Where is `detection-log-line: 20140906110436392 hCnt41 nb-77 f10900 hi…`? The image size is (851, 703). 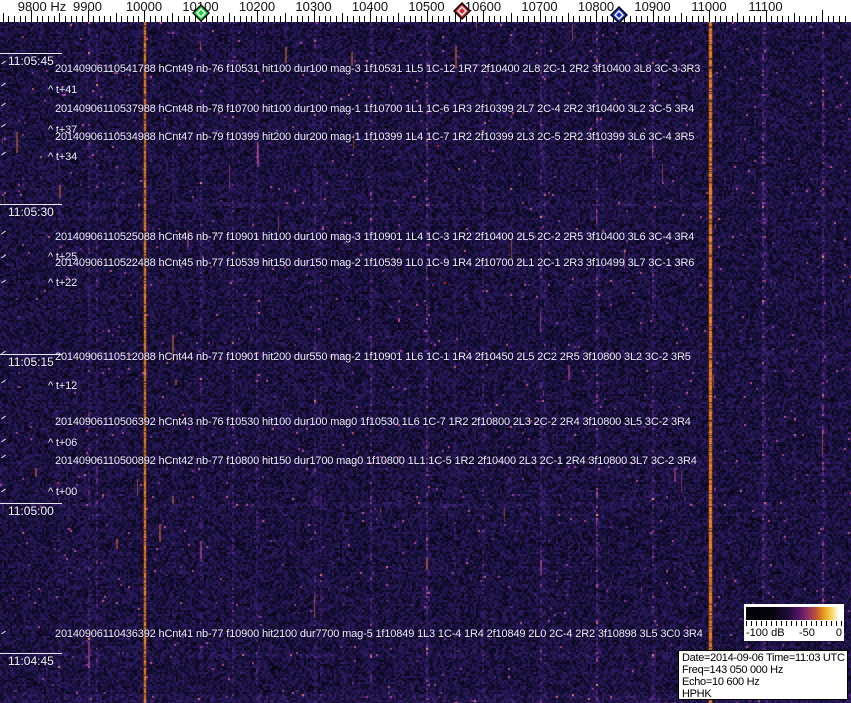
detection-log-line: 20140906110436392 hCnt41 nb-77 f10900 hi… is located at coordinates (379, 634).